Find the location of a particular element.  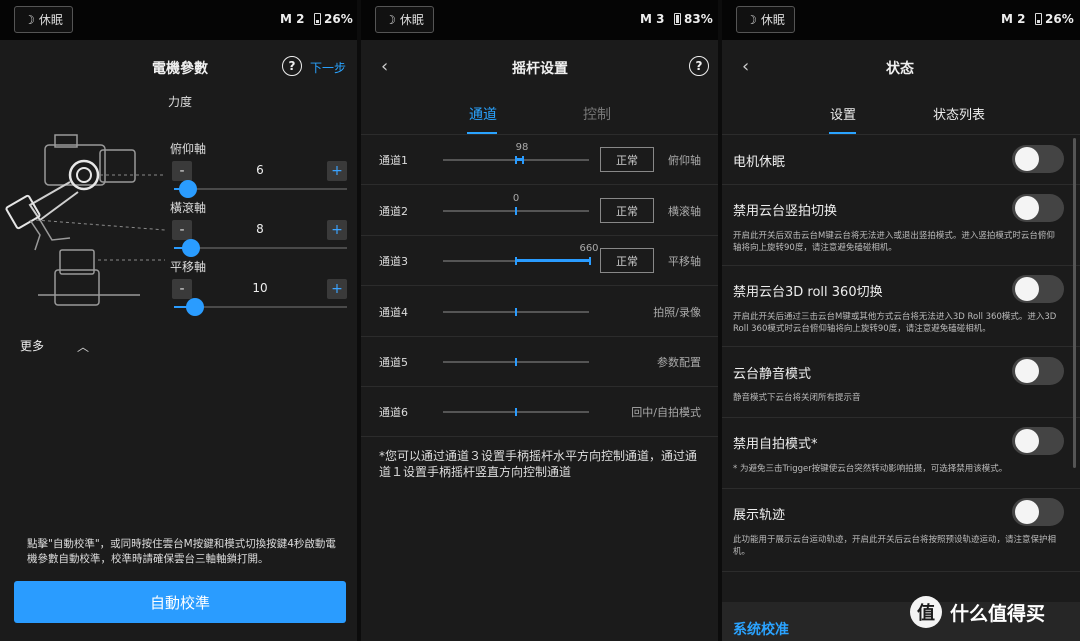

pitch-stepper: - 6 + is located at coordinates (260, 172).